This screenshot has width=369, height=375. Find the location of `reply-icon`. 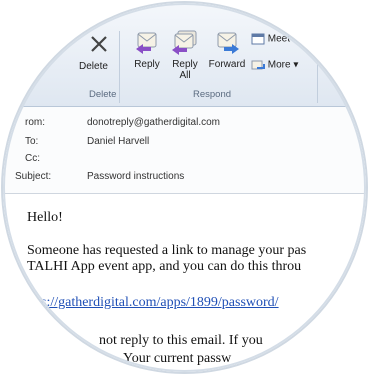

reply-icon is located at coordinates (146, 43).